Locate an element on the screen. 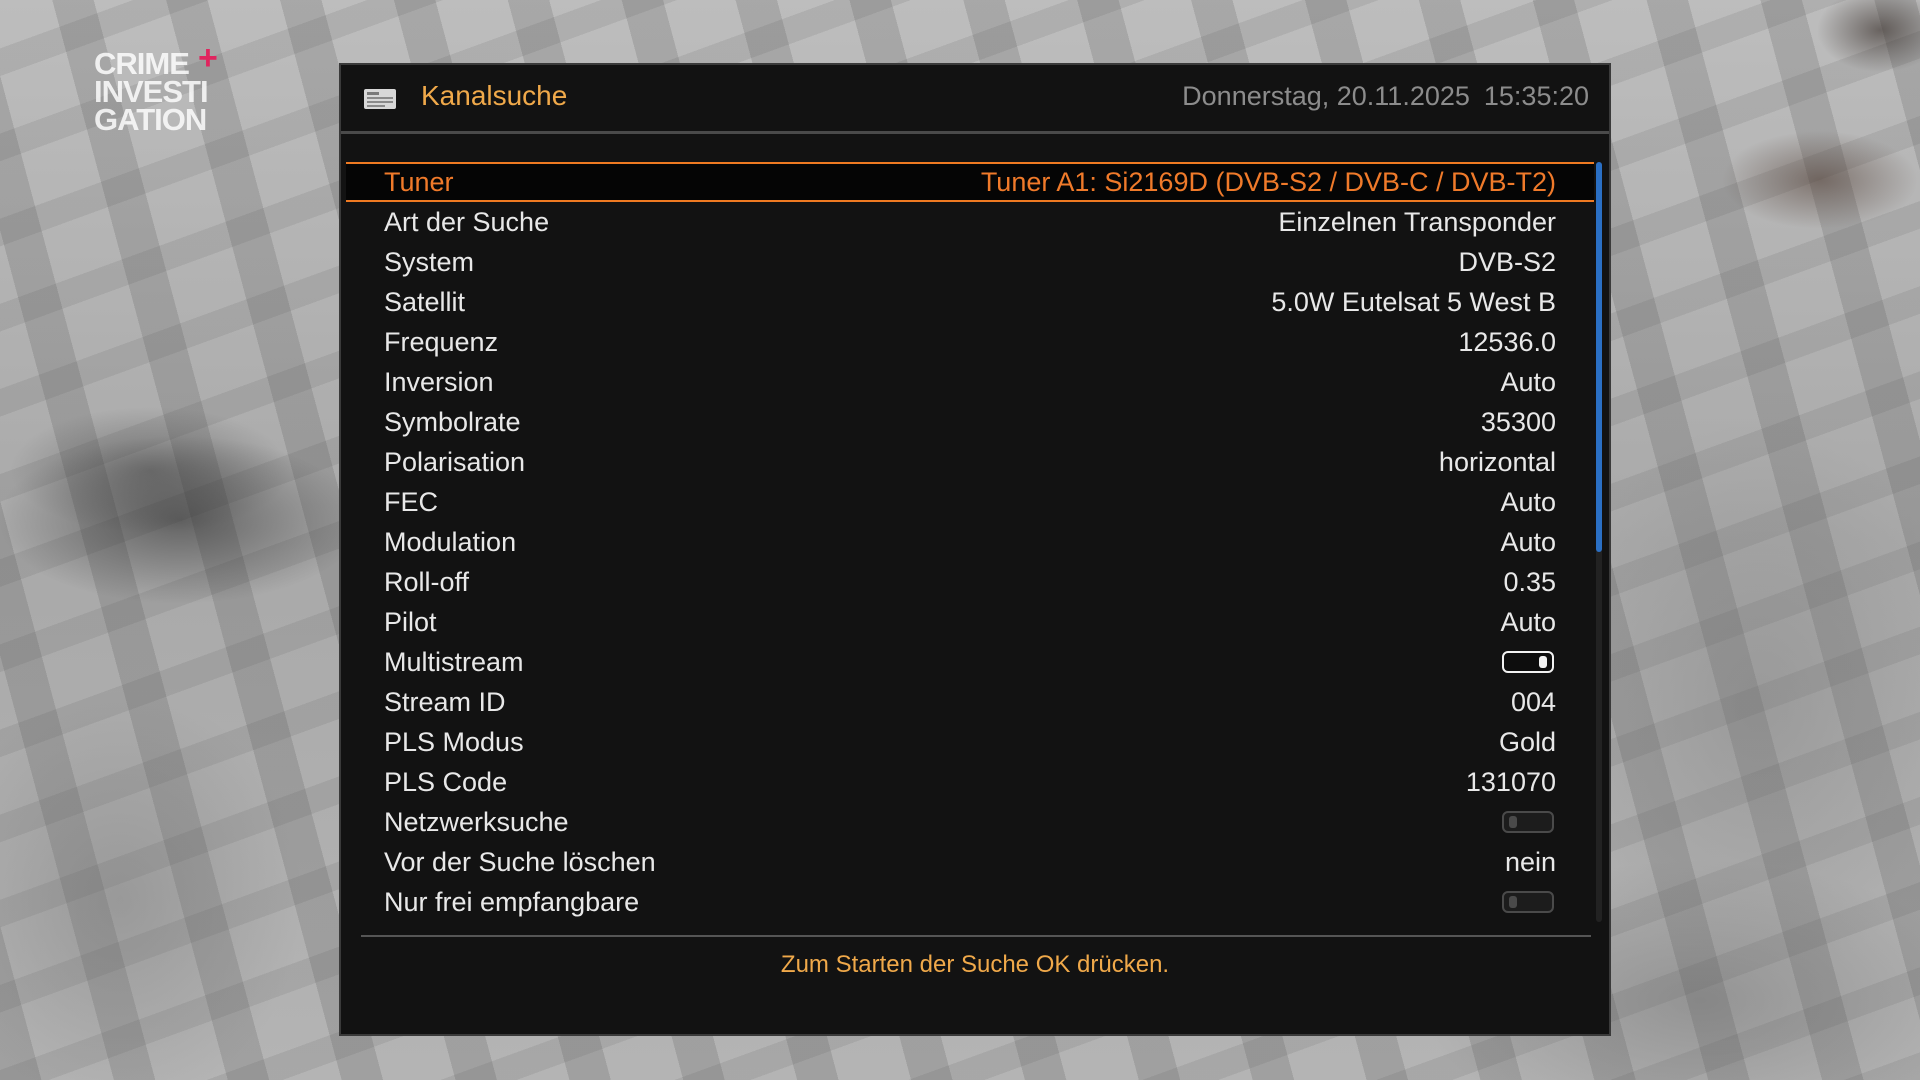 This screenshot has height=1080, width=1920. setting-label: Nur frei empfangbare is located at coordinates (512, 902).